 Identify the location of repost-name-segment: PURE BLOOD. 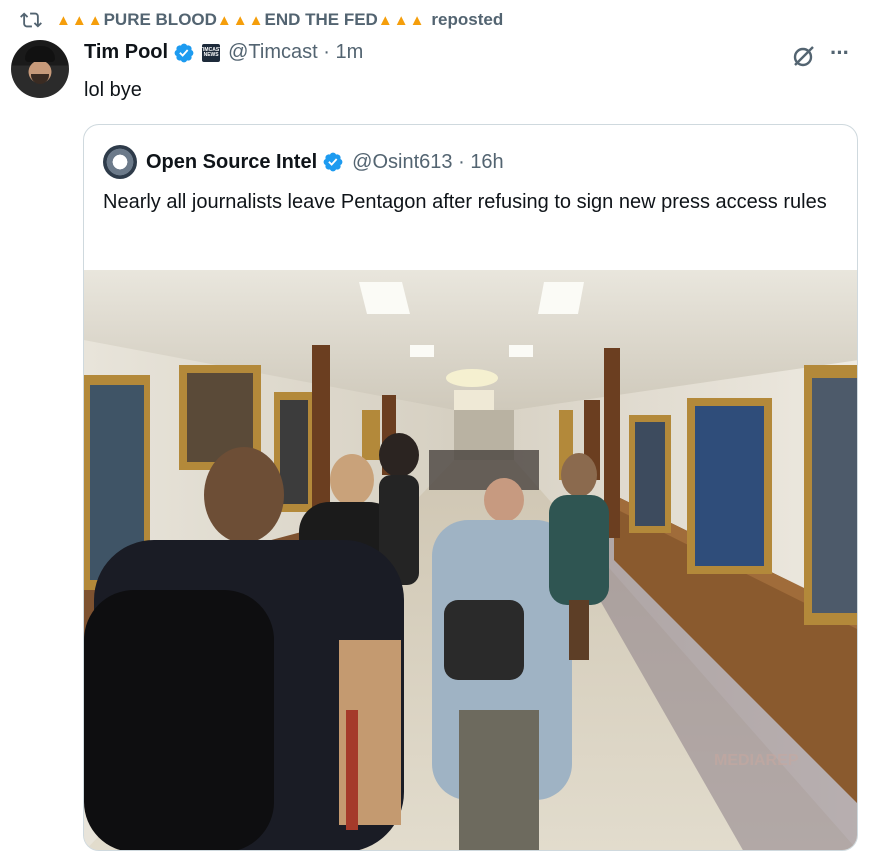
(160, 19).